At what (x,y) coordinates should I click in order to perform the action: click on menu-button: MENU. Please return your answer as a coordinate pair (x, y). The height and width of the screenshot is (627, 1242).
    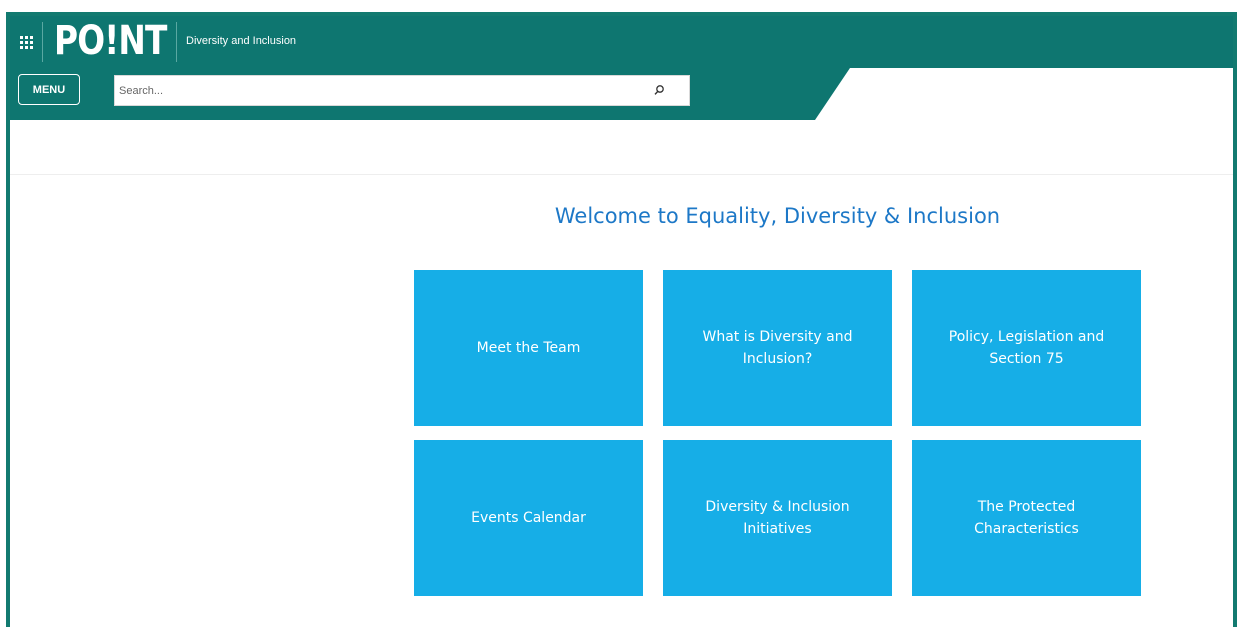
    Looking at the image, I should click on (49, 89).